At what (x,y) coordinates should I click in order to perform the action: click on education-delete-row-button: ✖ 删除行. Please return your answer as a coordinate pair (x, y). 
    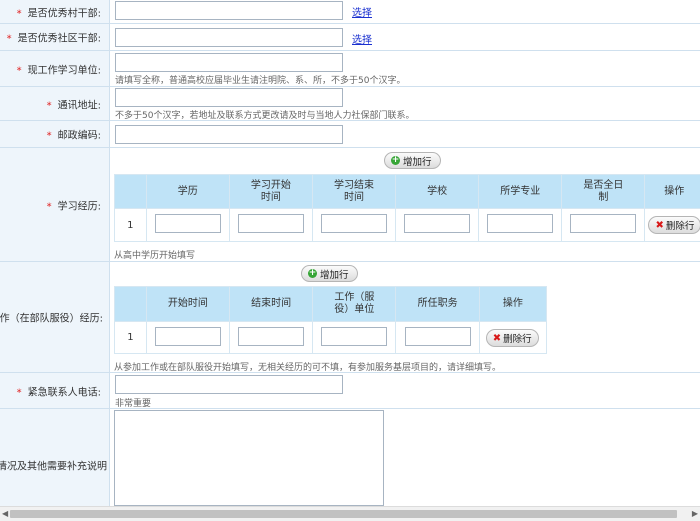
    Looking at the image, I should click on (674, 225).